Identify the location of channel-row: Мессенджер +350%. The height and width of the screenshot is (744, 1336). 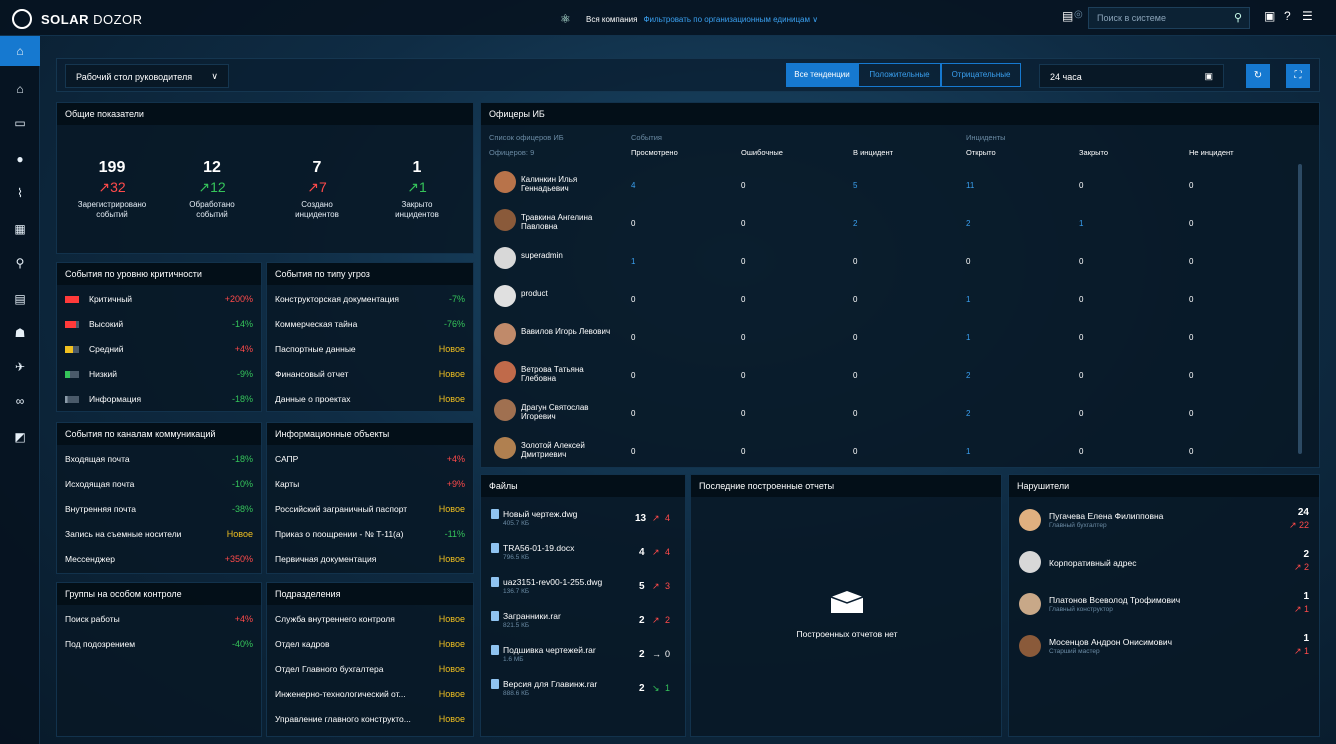
(159, 559).